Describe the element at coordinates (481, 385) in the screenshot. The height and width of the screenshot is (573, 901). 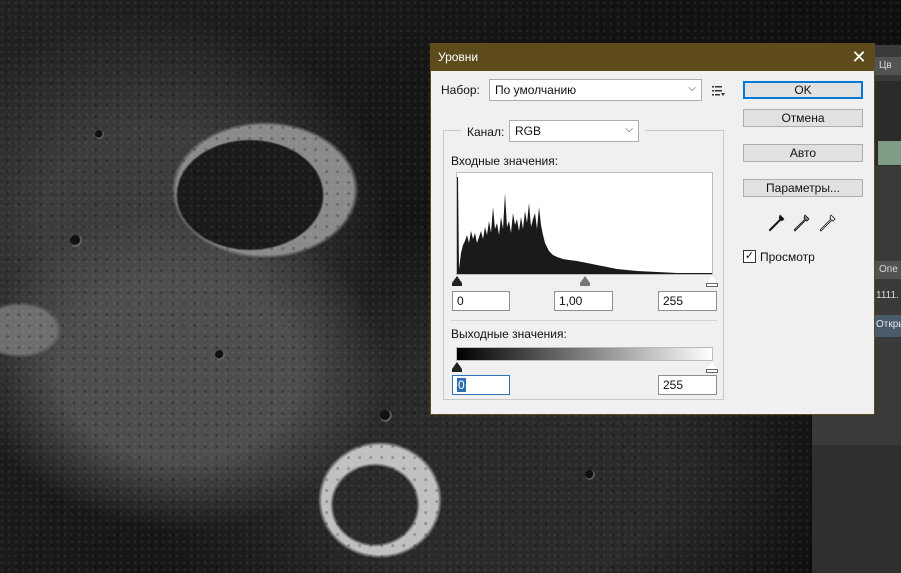
I see `output-black-field: 0` at that location.